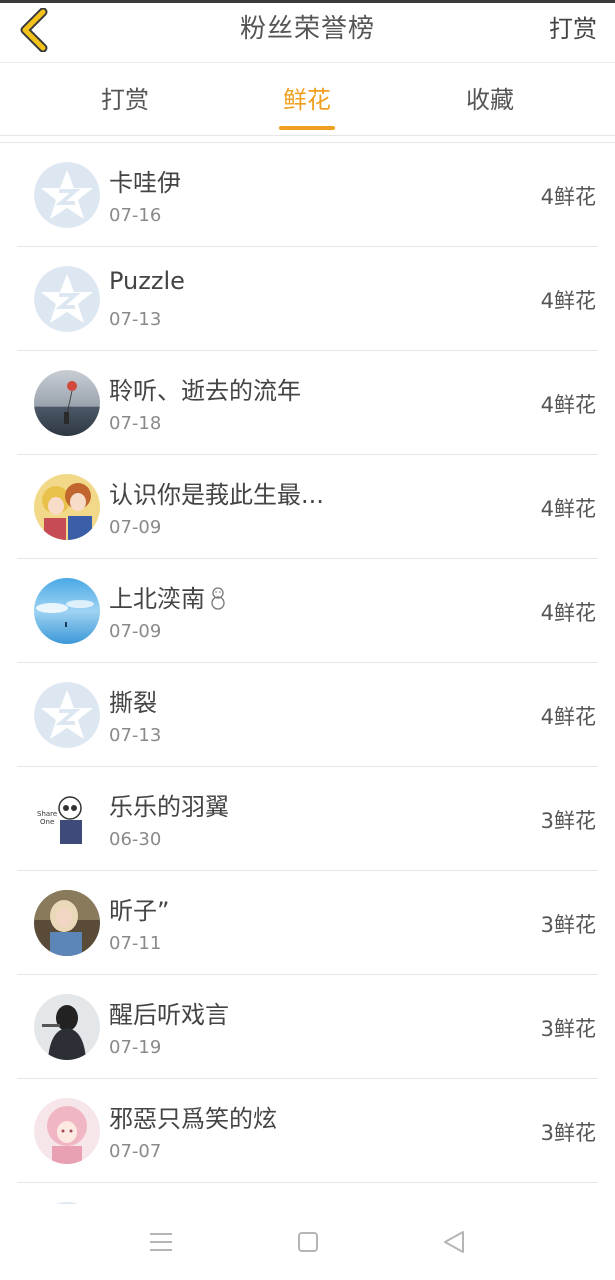  I want to click on fan-name: 卡哇伊, so click(145, 183).